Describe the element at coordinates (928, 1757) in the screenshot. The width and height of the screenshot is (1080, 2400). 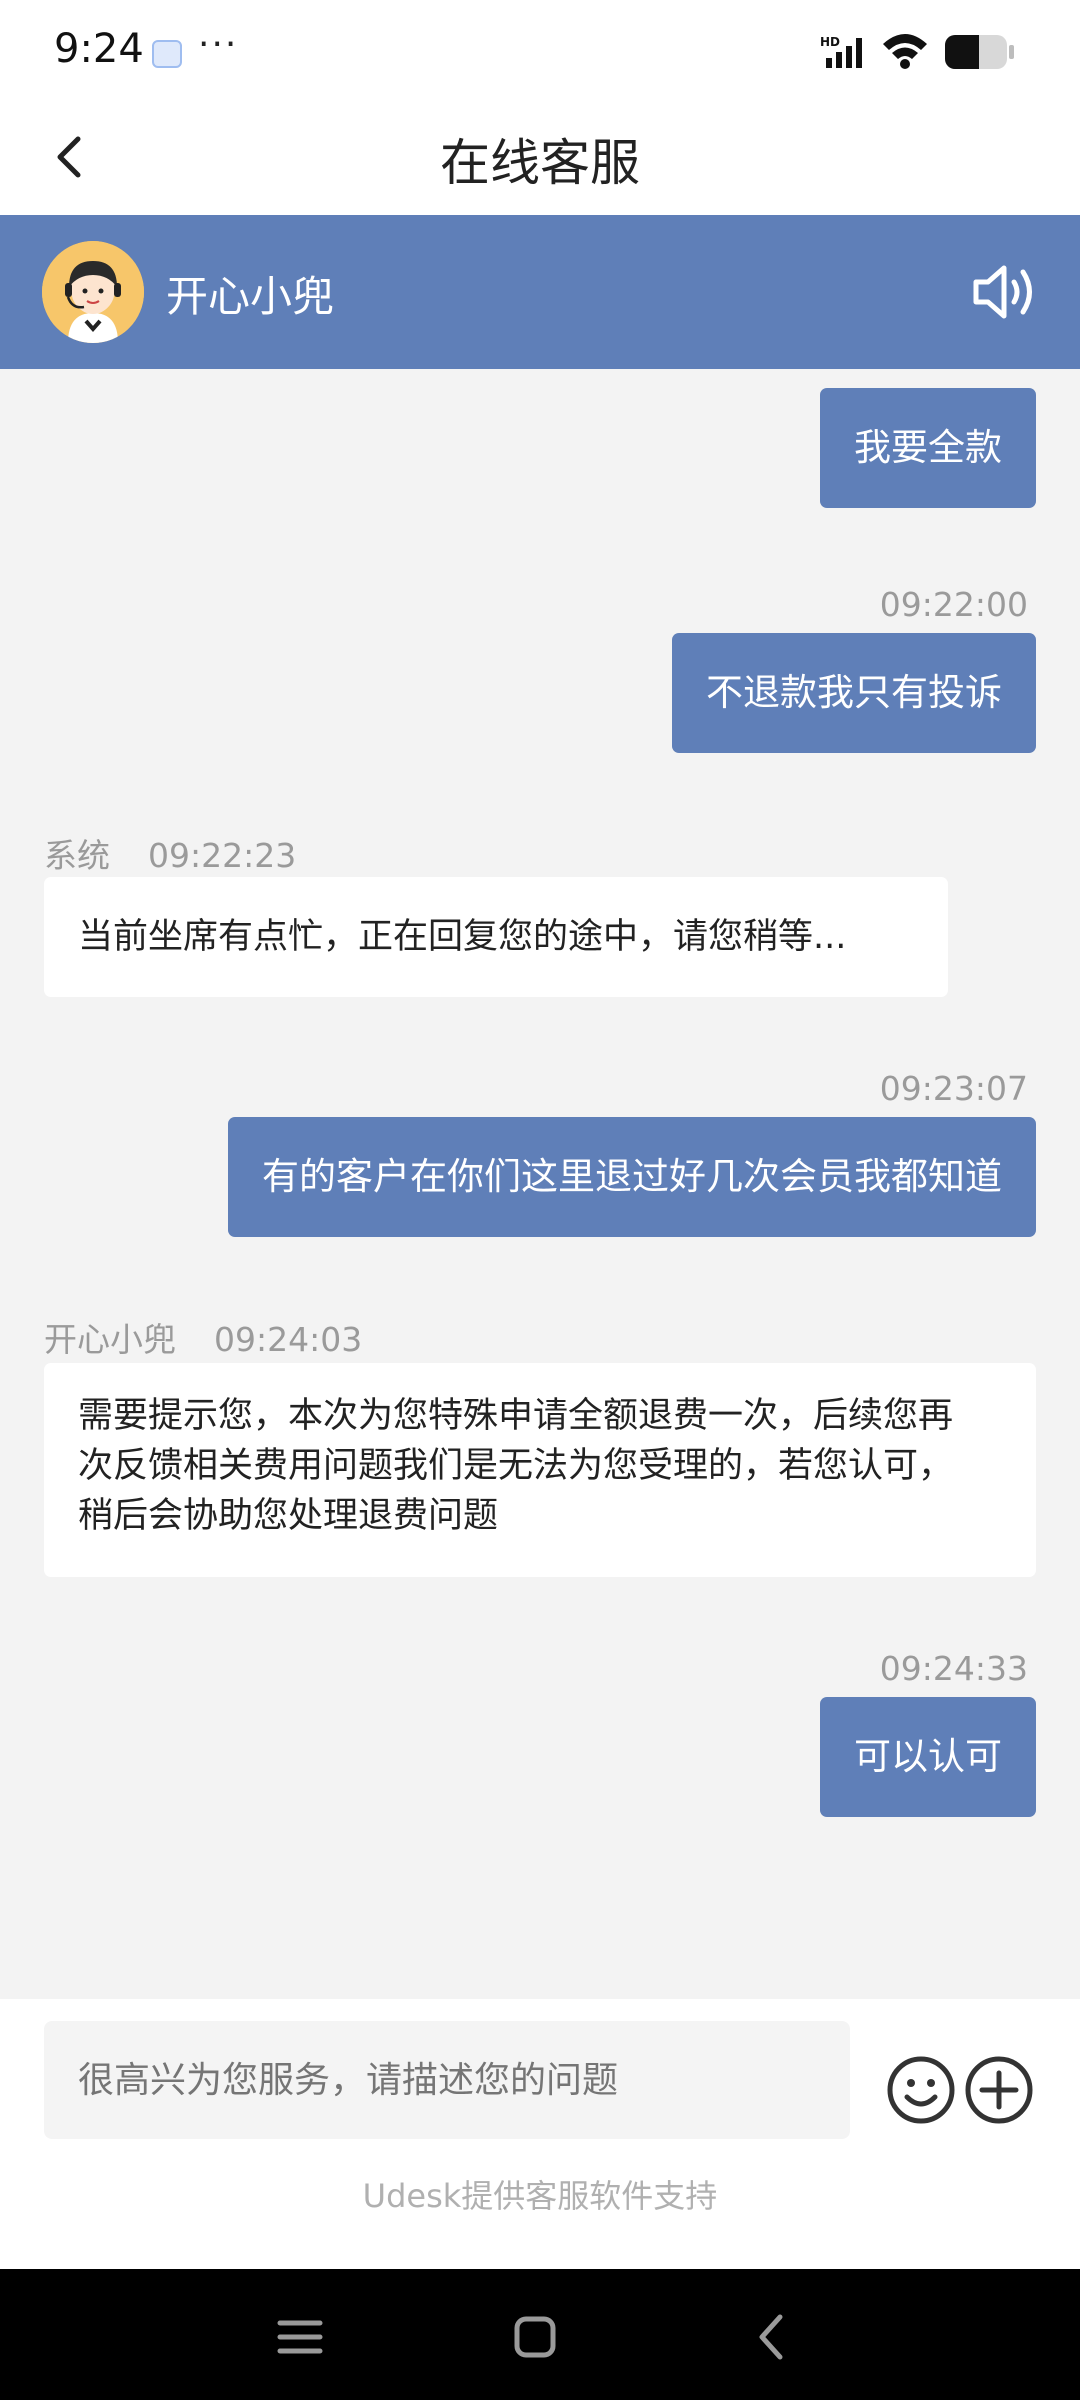
I see `user-message-bubble: 可以认可` at that location.